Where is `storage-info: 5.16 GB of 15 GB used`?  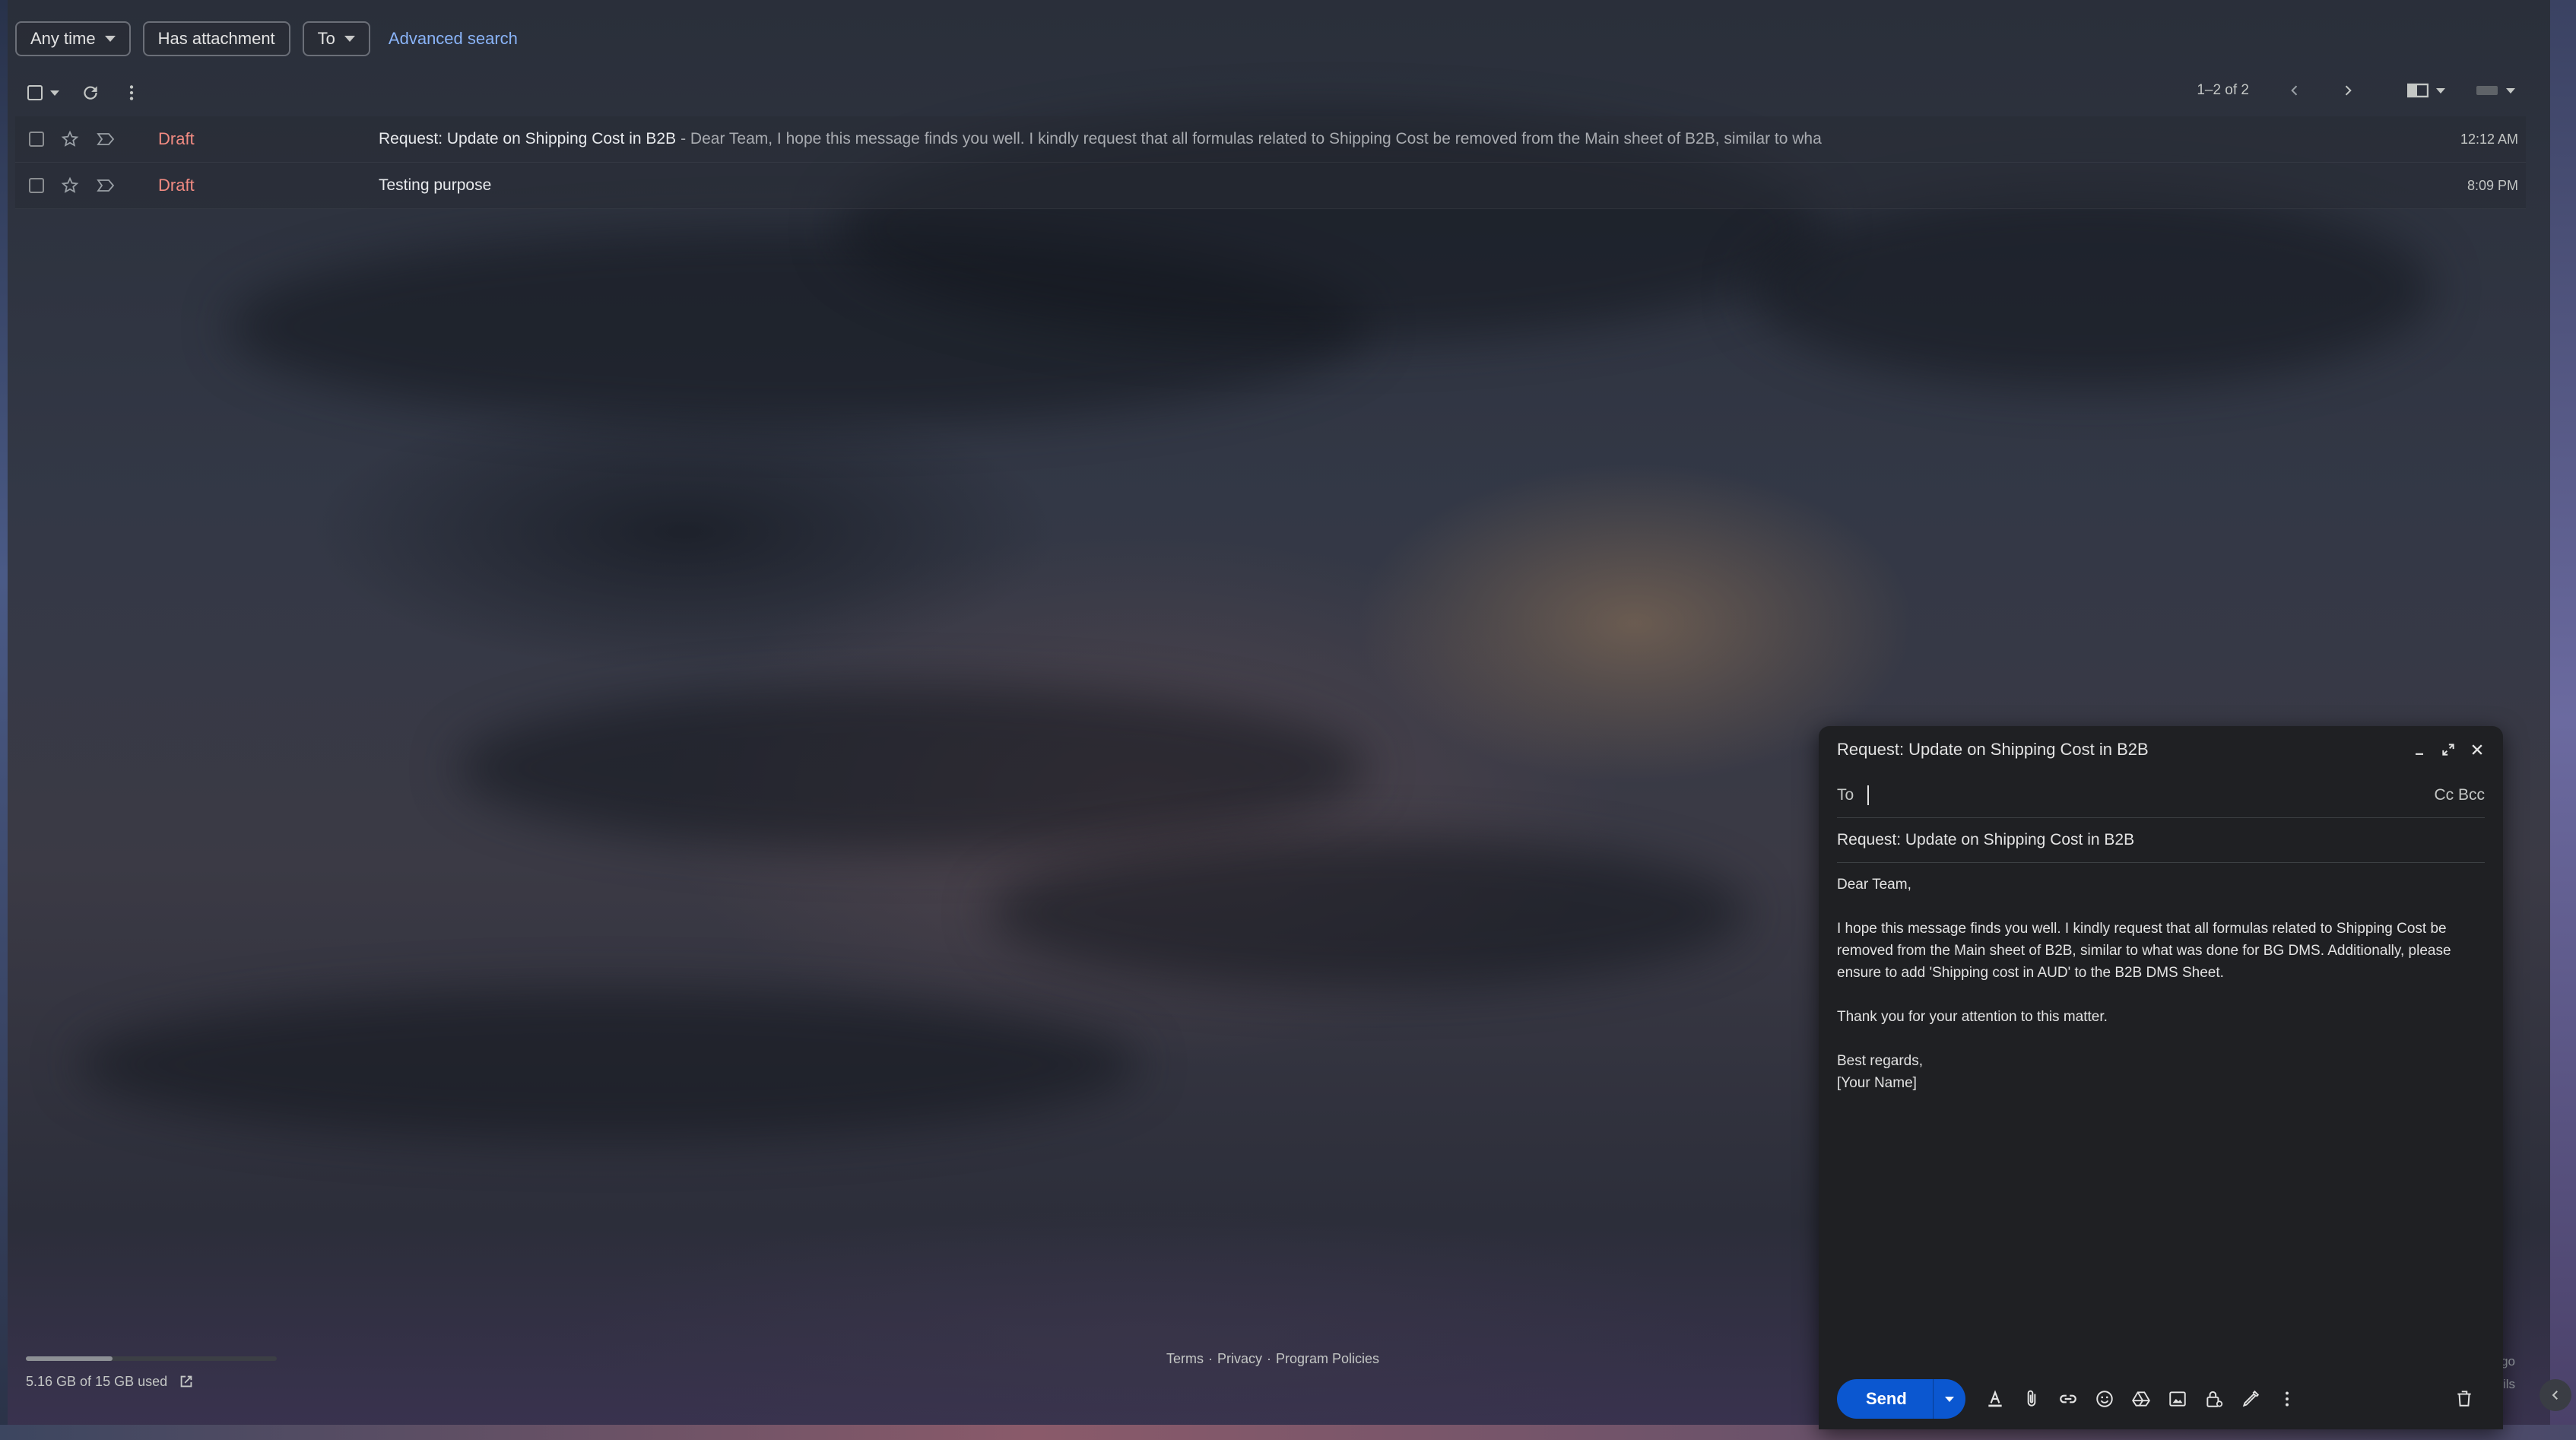 storage-info: 5.16 GB of 15 GB used is located at coordinates (110, 1381).